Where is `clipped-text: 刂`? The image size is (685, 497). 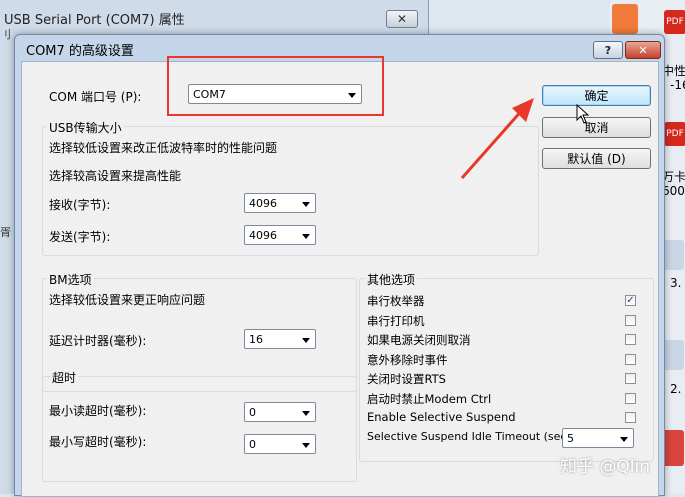
clipped-text: 刂 is located at coordinates (5, 34).